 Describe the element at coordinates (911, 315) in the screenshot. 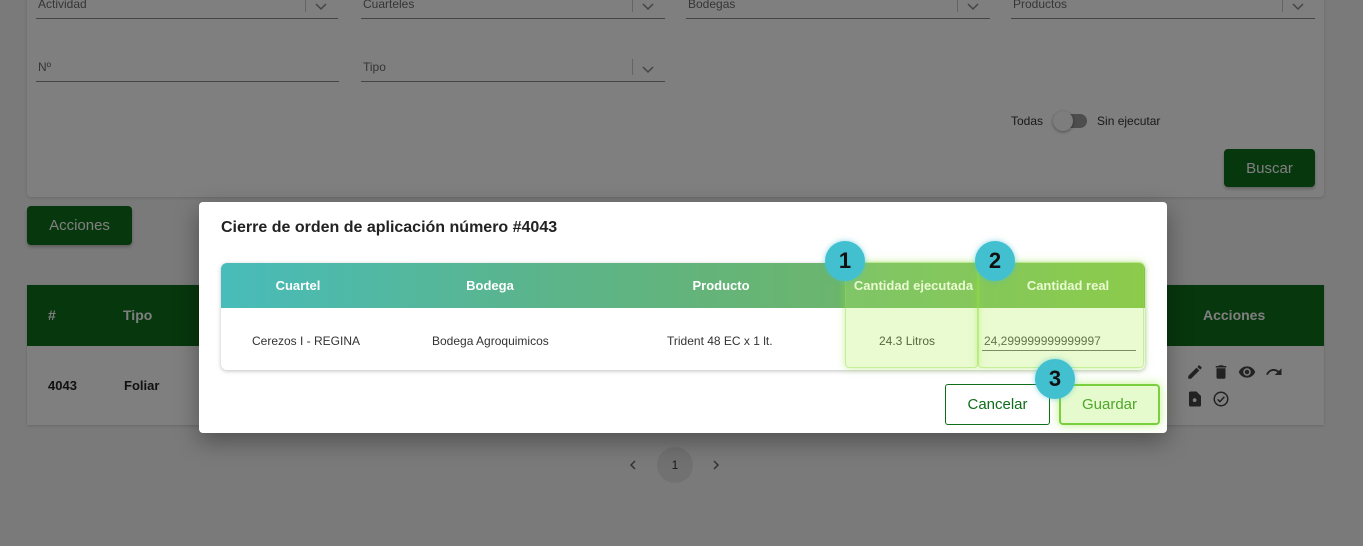

I see `cantidad-ejecutada-highlight` at that location.